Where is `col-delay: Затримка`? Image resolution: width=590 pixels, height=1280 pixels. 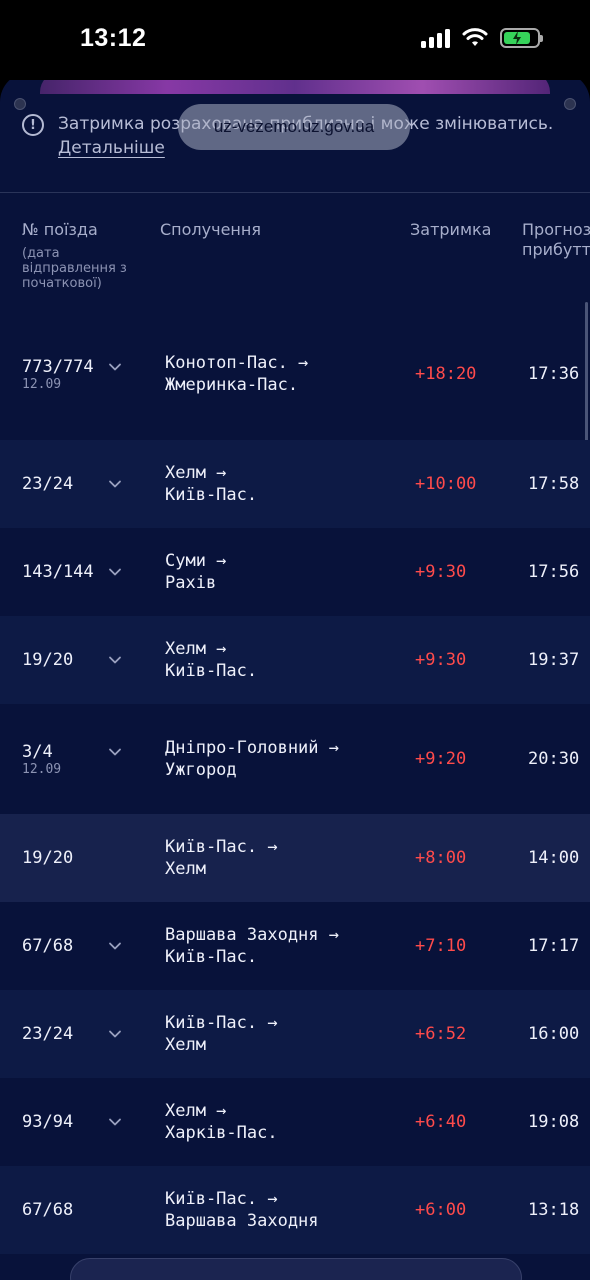
col-delay: Затримка is located at coordinates (451, 229).